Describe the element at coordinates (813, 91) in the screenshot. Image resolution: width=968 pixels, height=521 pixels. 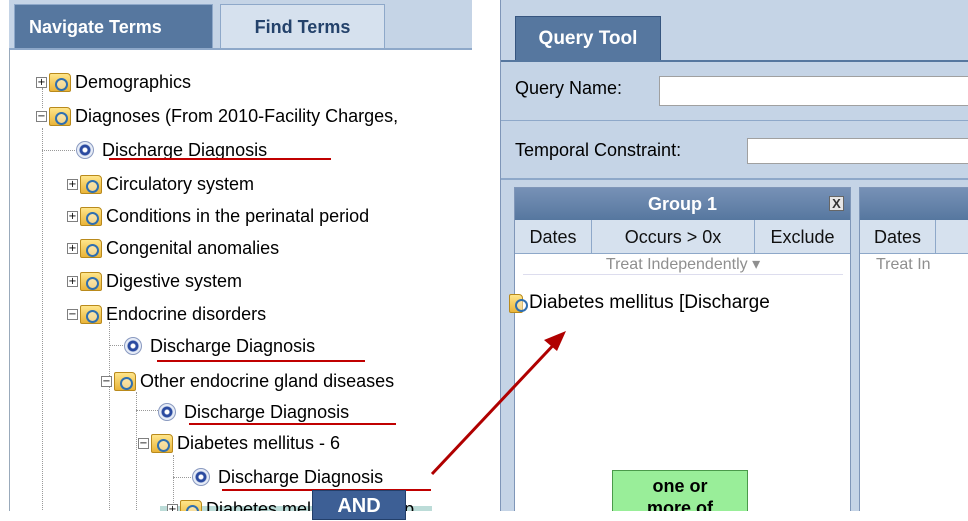
I see `query-name-input` at that location.